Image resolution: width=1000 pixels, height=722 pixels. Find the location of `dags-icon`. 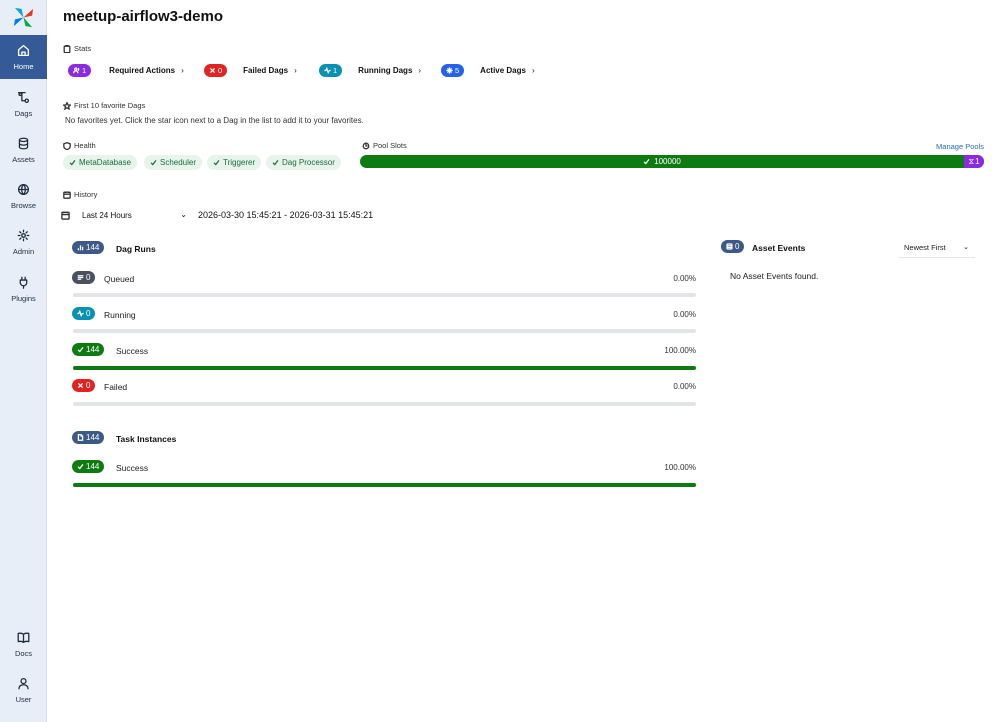

dags-icon is located at coordinates (23, 97).